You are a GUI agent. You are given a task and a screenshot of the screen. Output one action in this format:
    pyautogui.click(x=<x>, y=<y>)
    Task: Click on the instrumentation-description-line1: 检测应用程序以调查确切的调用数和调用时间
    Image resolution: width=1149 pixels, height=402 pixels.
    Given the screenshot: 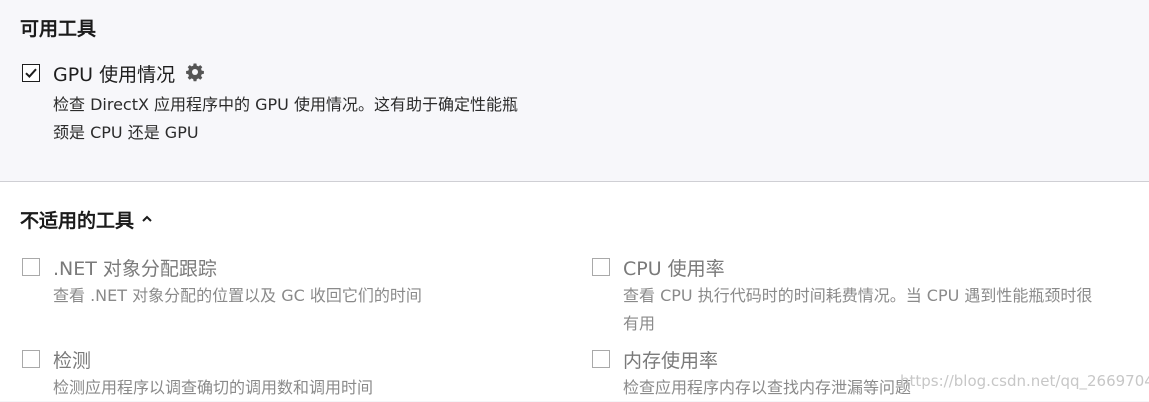 What is the action you would take?
    pyautogui.click(x=213, y=387)
    